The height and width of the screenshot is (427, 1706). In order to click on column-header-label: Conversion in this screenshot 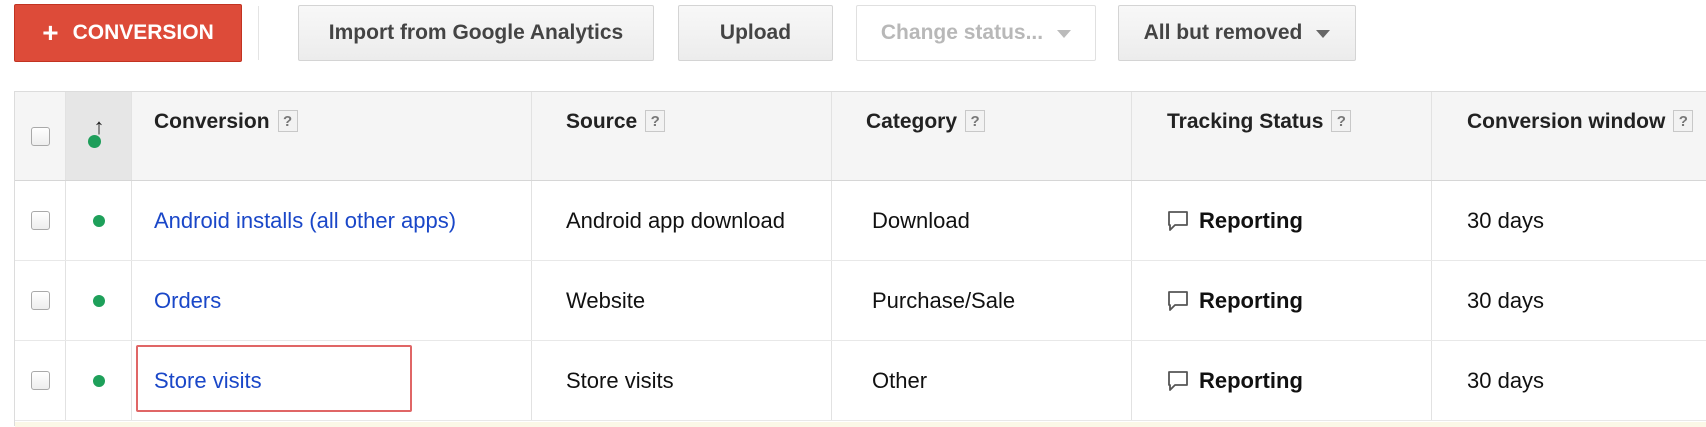, I will do `click(212, 121)`.